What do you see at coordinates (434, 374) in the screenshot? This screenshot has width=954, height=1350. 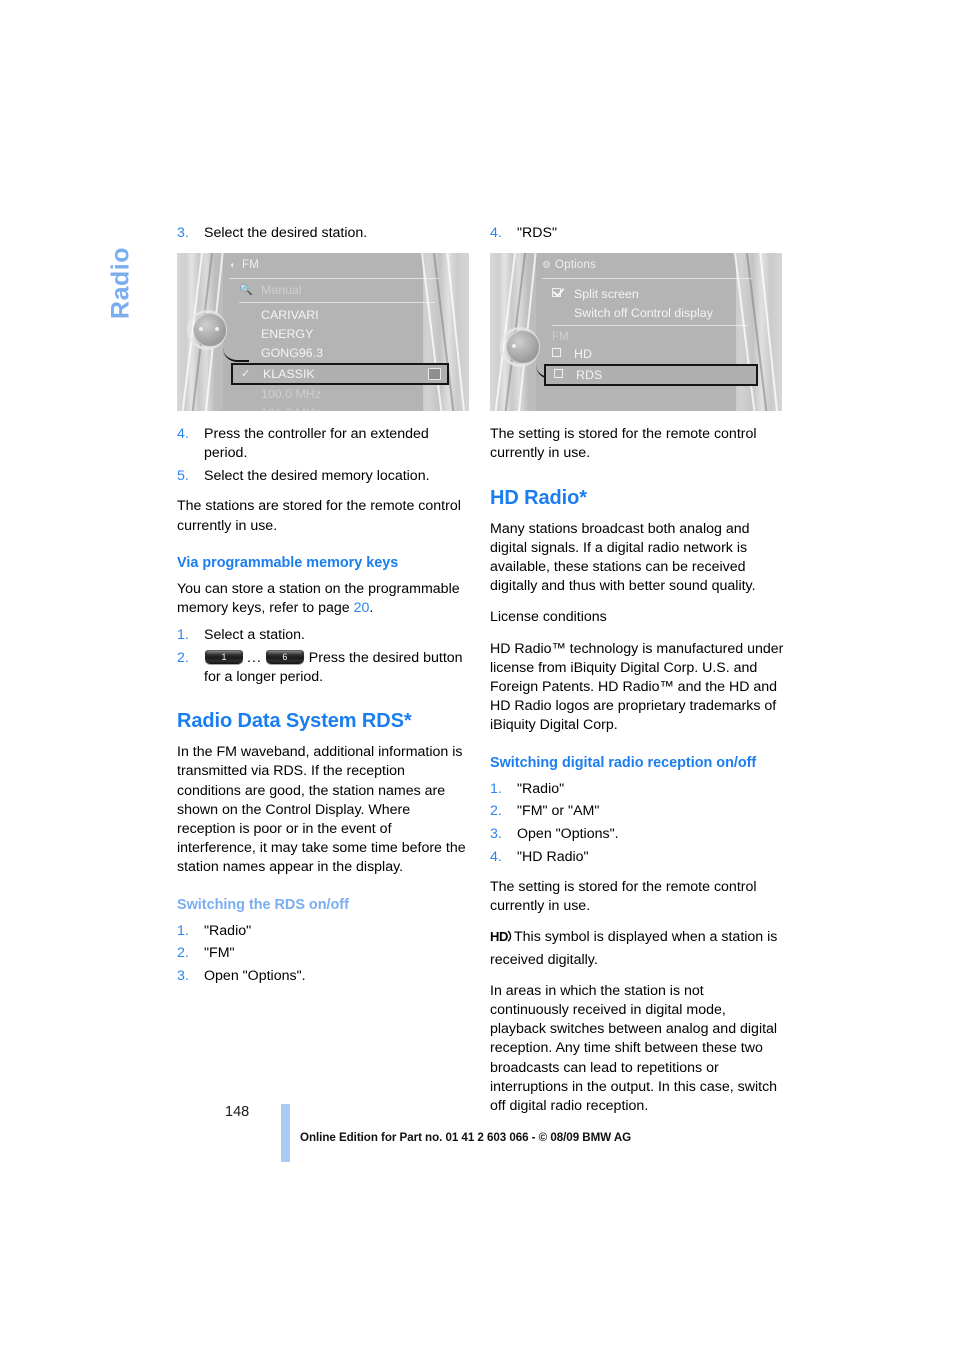 I see `split-screen-icon` at bounding box center [434, 374].